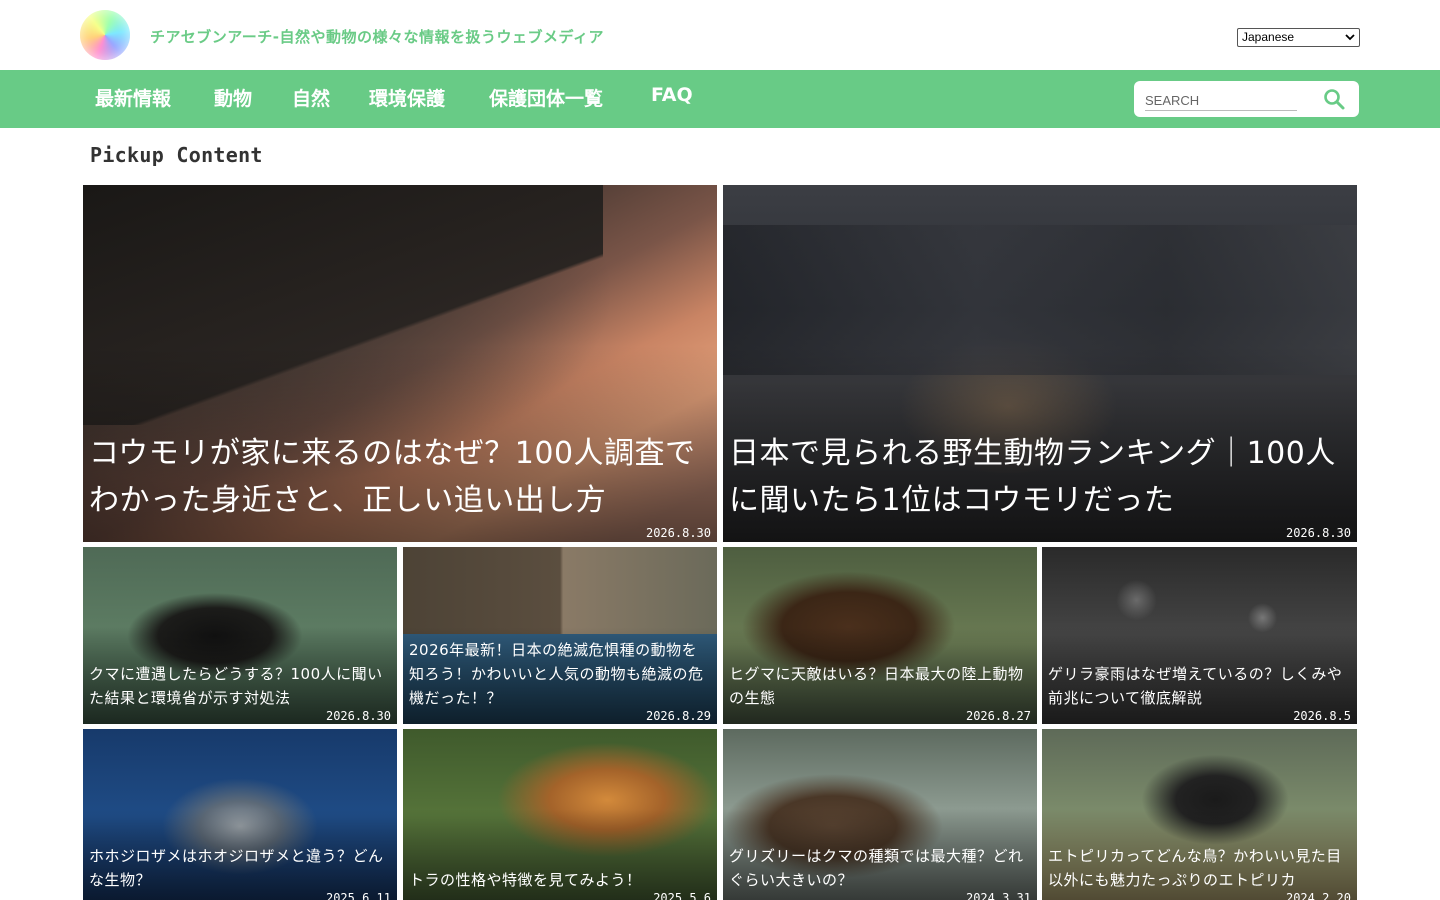 The image size is (1440, 900). I want to click on article-title: エトピリカってどんな鳥？かわいい見た目以外にも魅力たっぷりのエトピリカ, so click(1199, 868).